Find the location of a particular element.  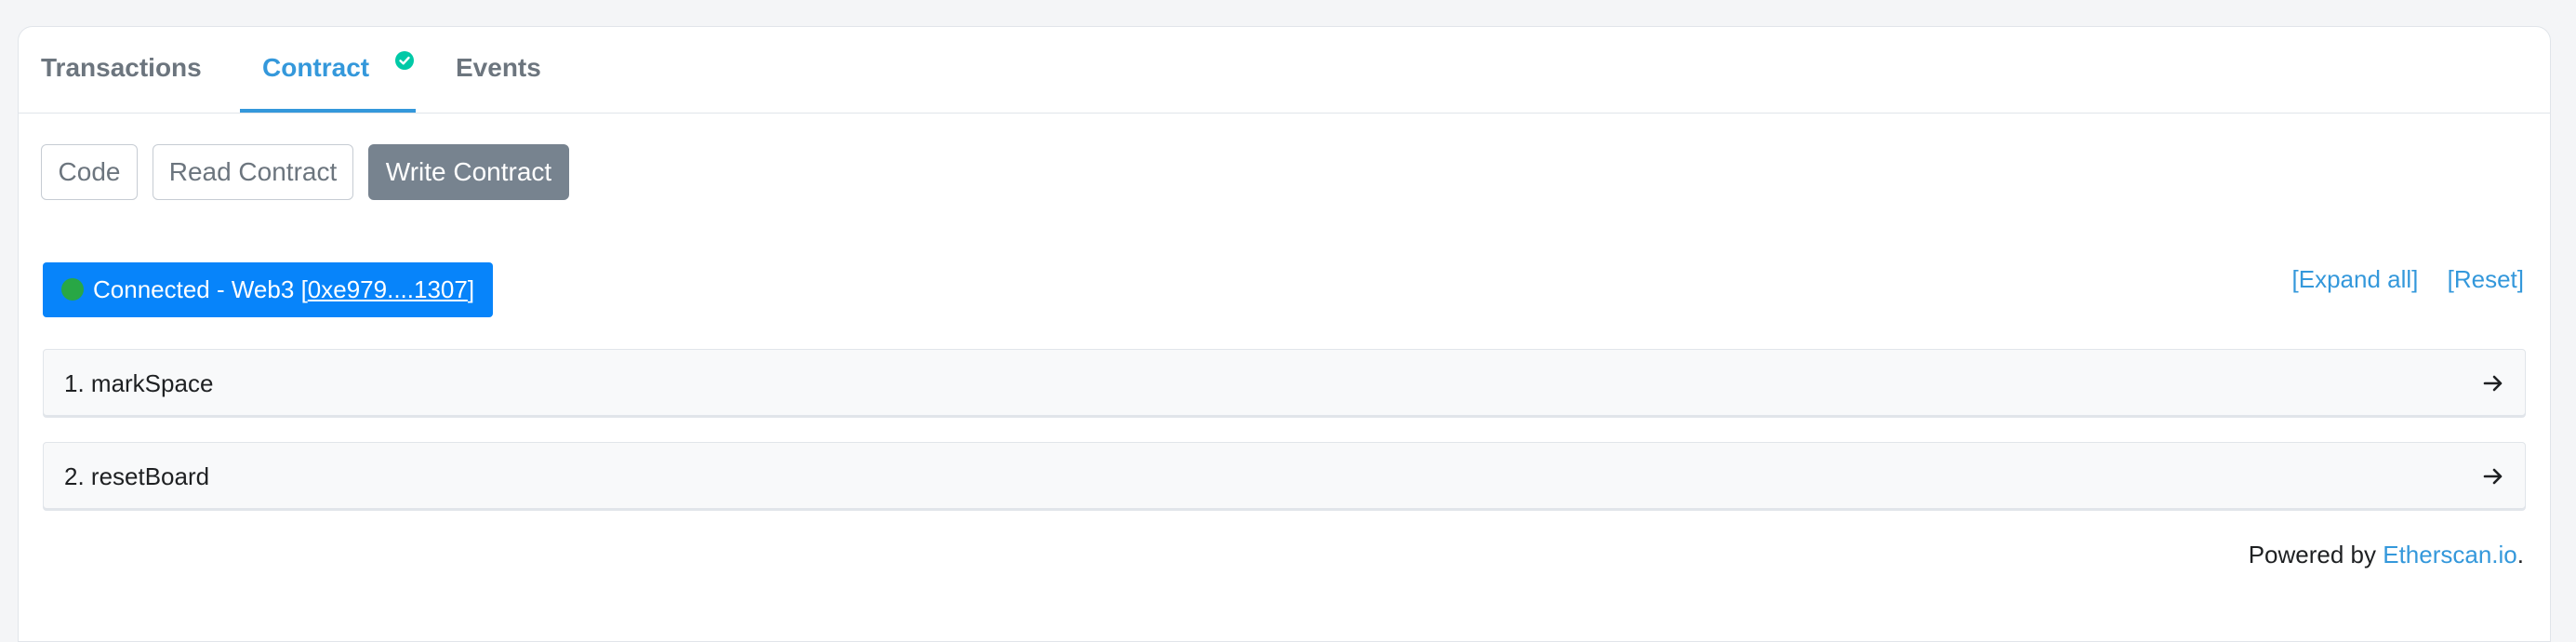

toolbar-links: [Expand all] [Reset] is located at coordinates (2397, 279).